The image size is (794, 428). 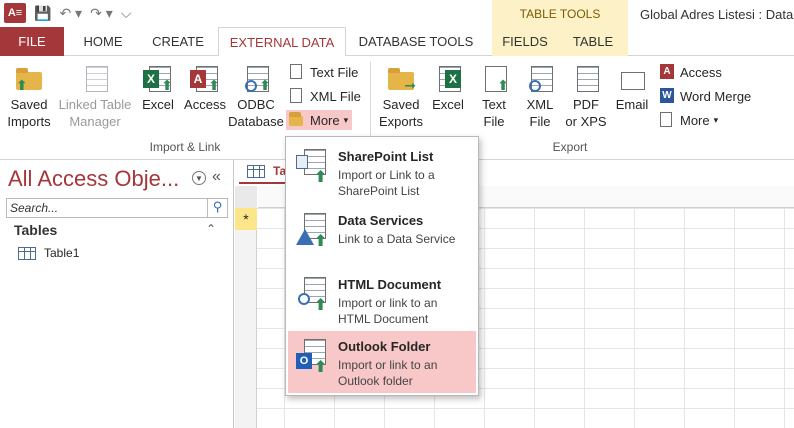 What do you see at coordinates (35, 230) in the screenshot?
I see `tables-section-header: Tables` at bounding box center [35, 230].